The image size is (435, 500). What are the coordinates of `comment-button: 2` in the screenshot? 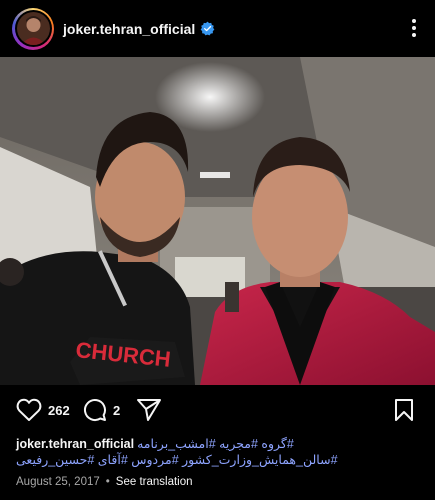 It's located at (101, 410).